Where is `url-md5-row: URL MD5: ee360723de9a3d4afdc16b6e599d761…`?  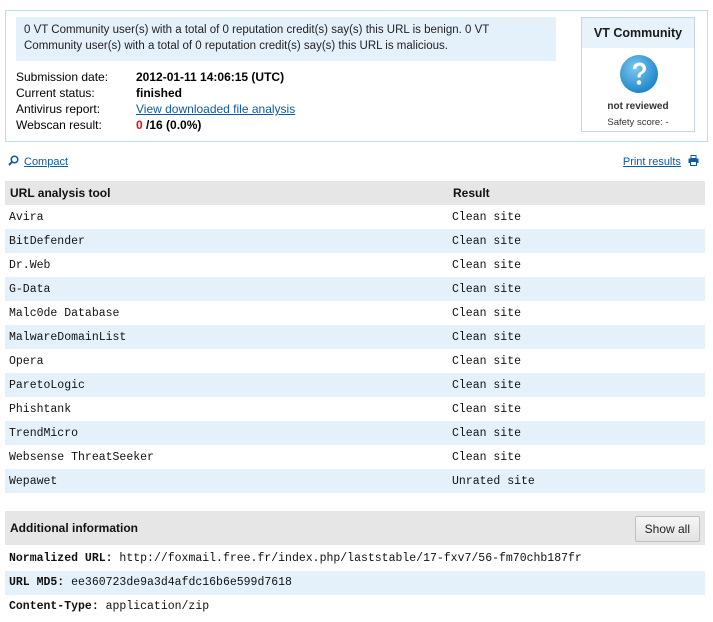 url-md5-row: URL MD5: ee360723de9a3d4afdc16b6e599d761… is located at coordinates (355, 583).